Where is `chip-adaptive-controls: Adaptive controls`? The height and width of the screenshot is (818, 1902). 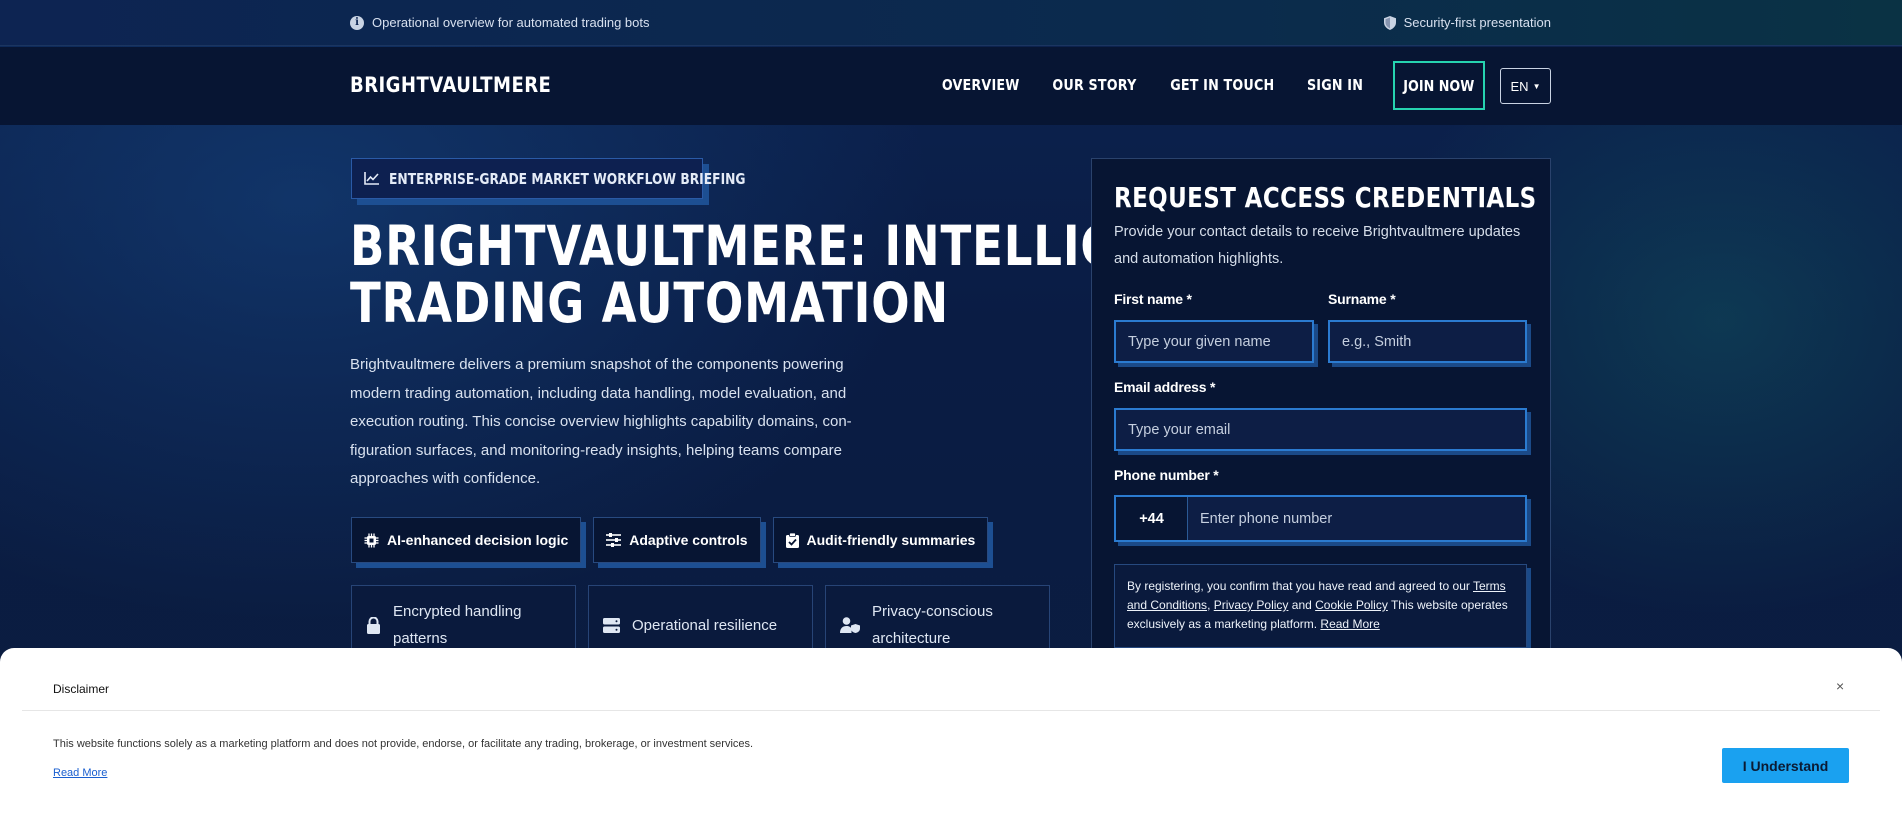 chip-adaptive-controls: Adaptive controls is located at coordinates (677, 540).